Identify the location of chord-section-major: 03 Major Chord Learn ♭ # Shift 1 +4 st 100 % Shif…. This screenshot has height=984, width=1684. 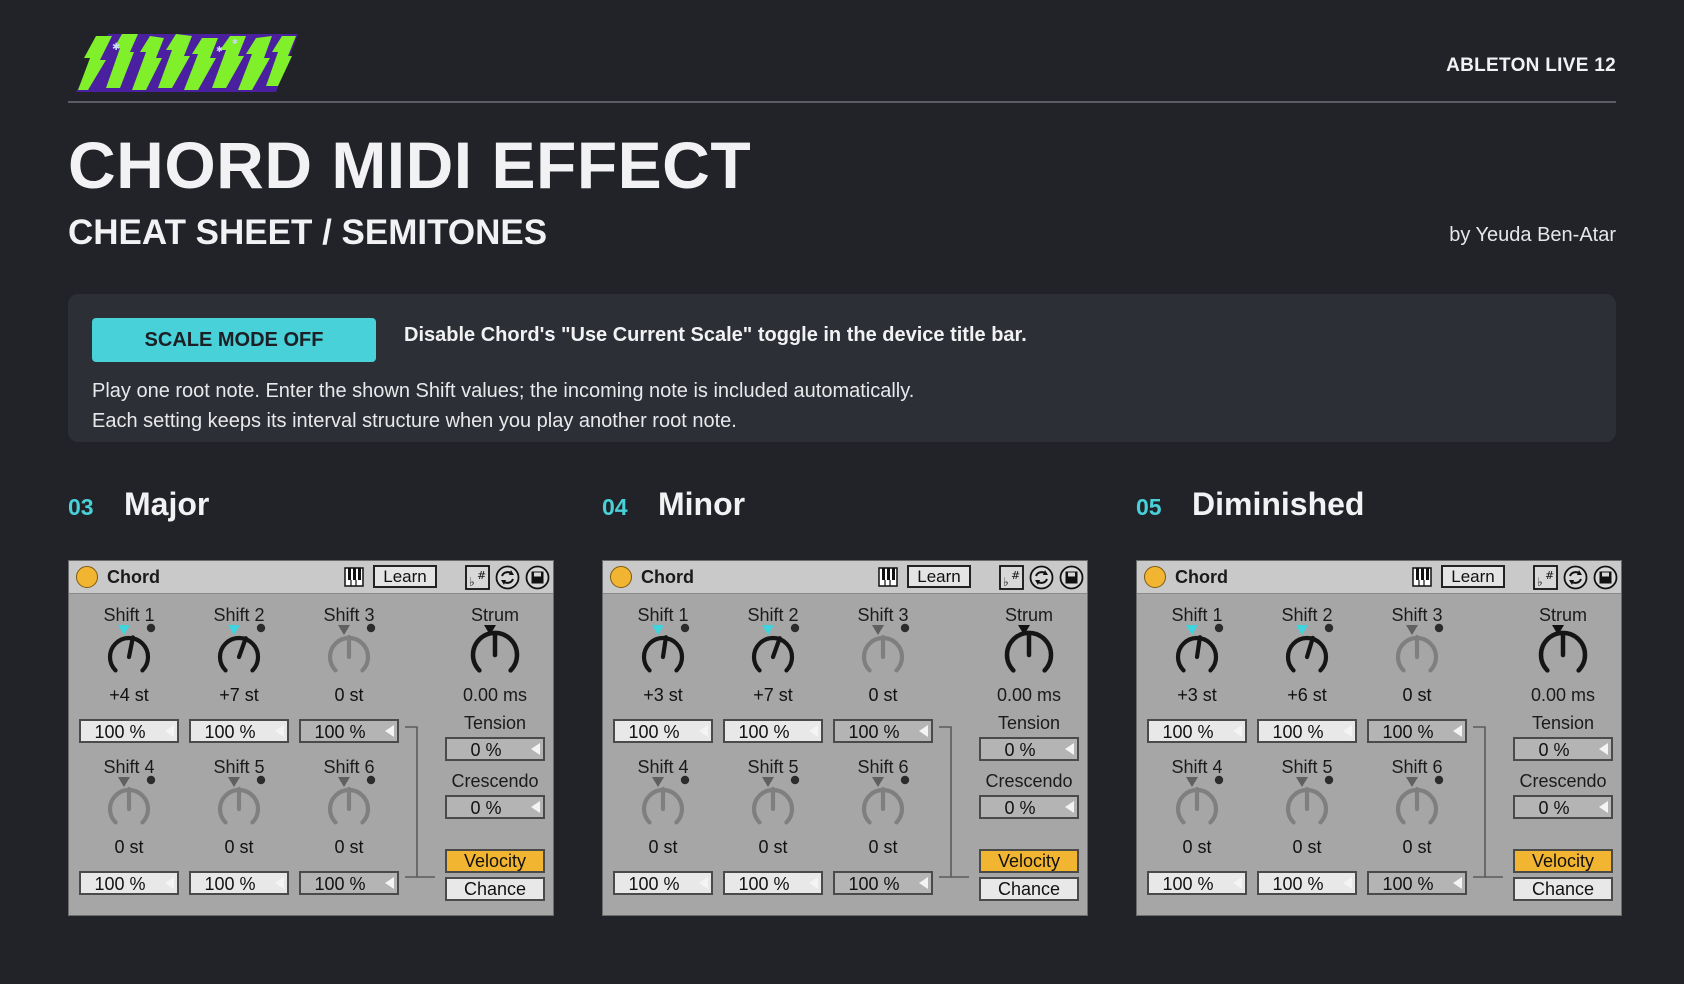
(312, 704).